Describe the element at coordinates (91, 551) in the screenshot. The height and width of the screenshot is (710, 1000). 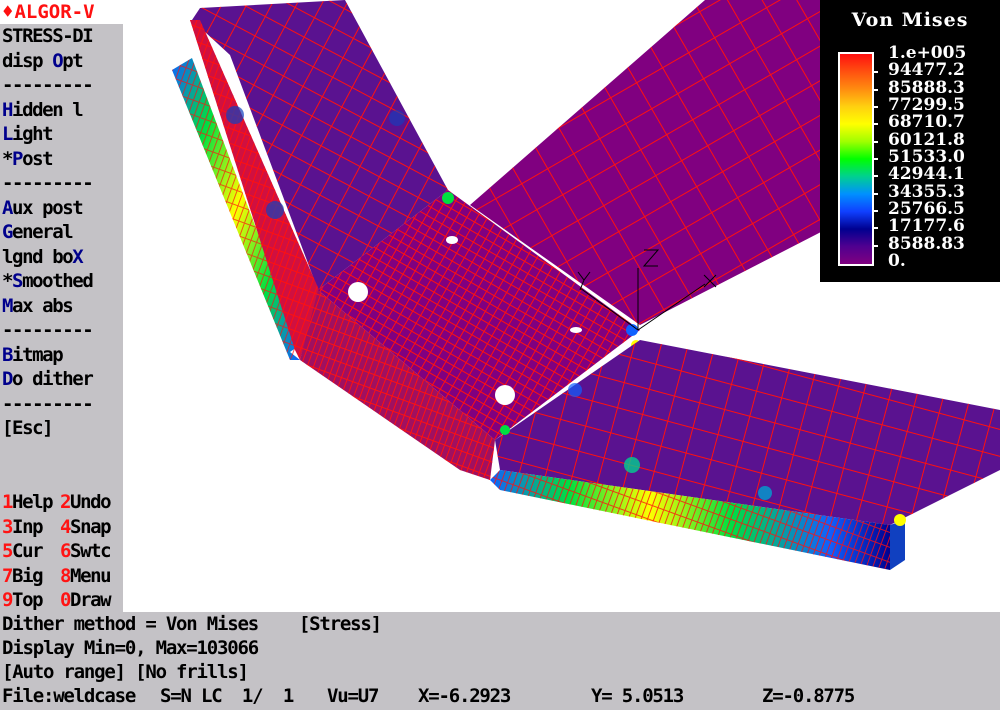
I see `fkey-label: Swtc` at that location.